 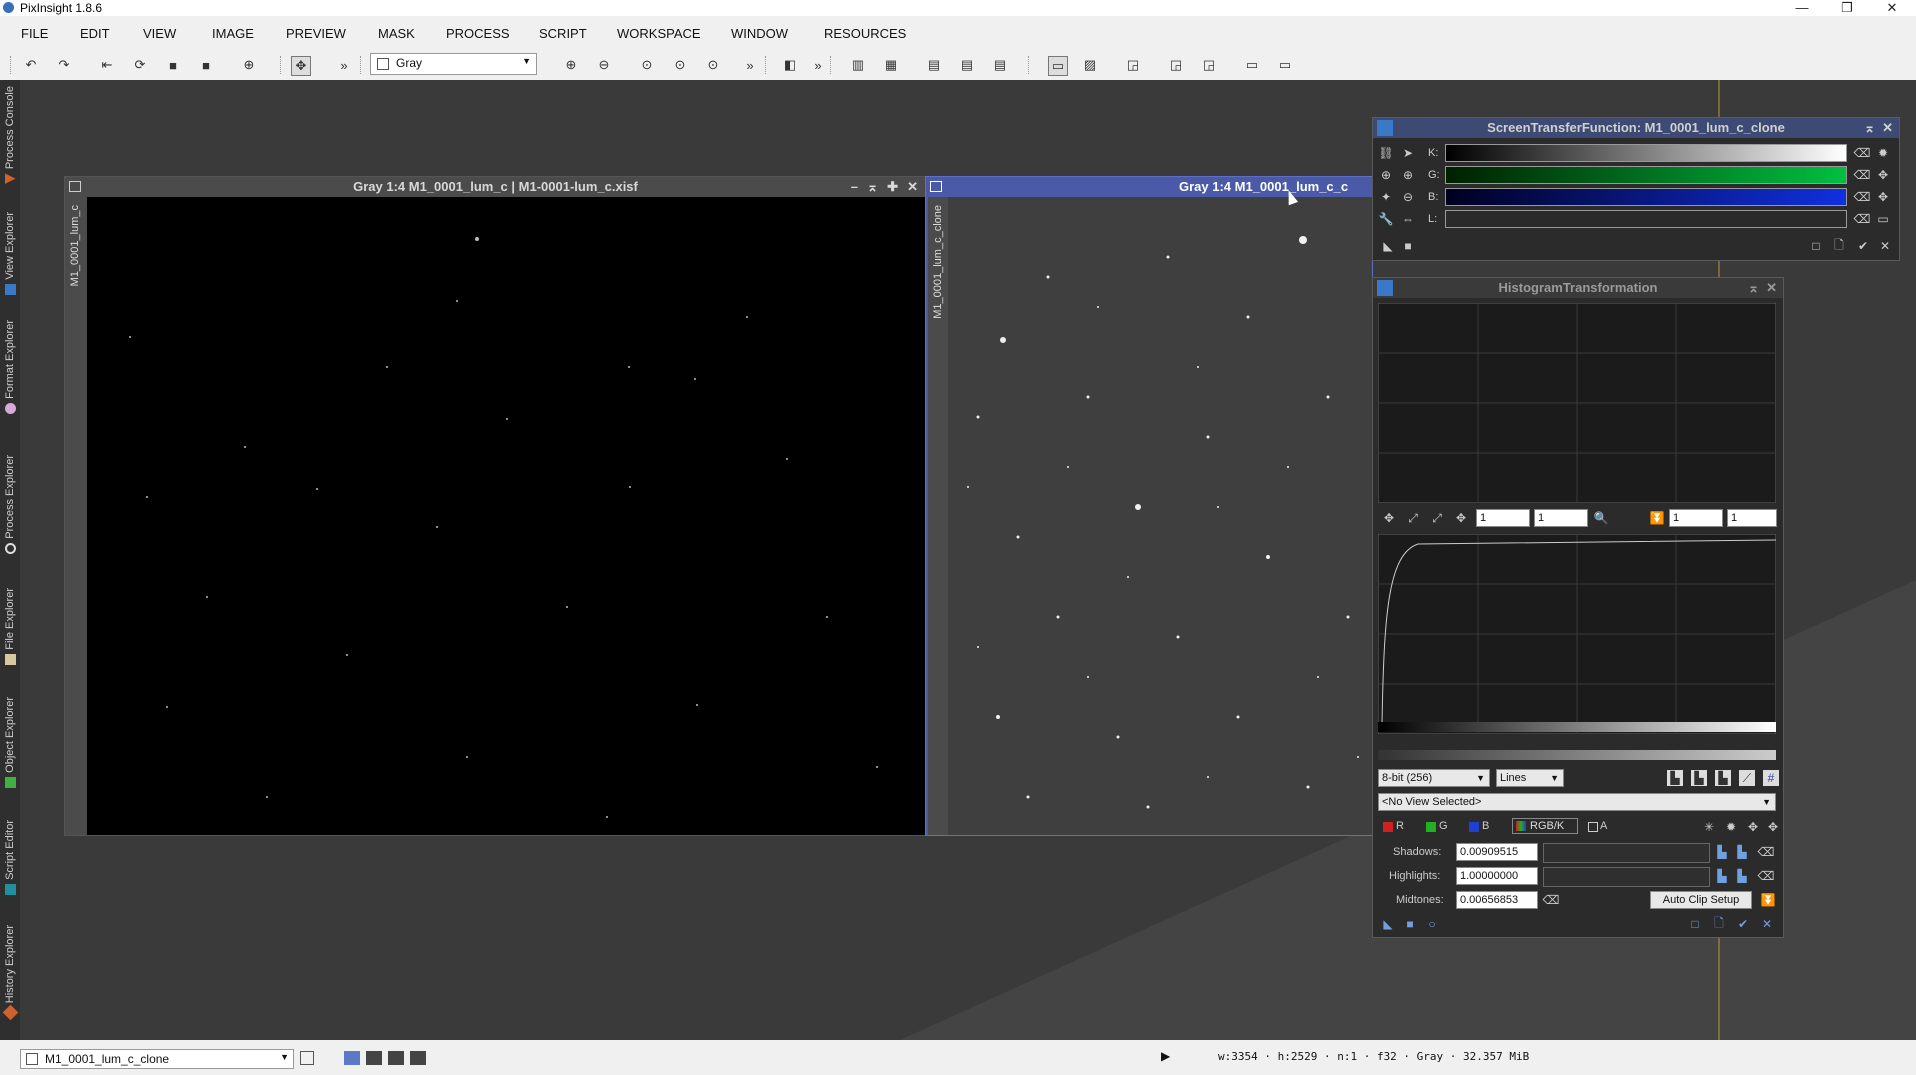 What do you see at coordinates (1646, 219) in the screenshot?
I see `stf-l-slider` at bounding box center [1646, 219].